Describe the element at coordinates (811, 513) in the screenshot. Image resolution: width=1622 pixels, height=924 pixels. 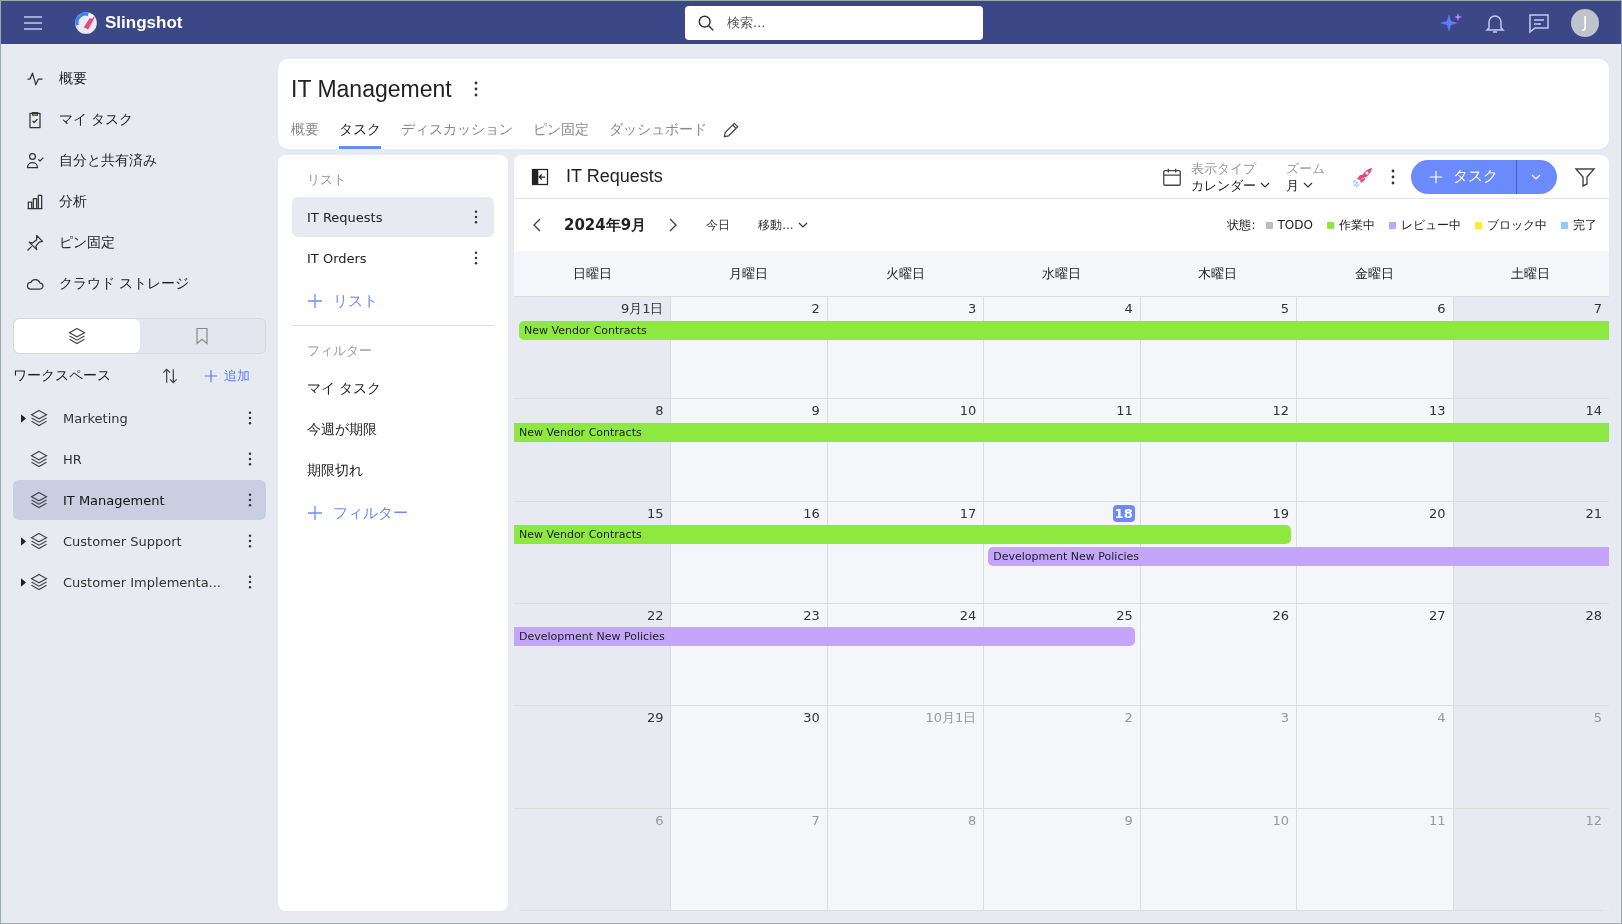
I see `day-number: 16` at that location.